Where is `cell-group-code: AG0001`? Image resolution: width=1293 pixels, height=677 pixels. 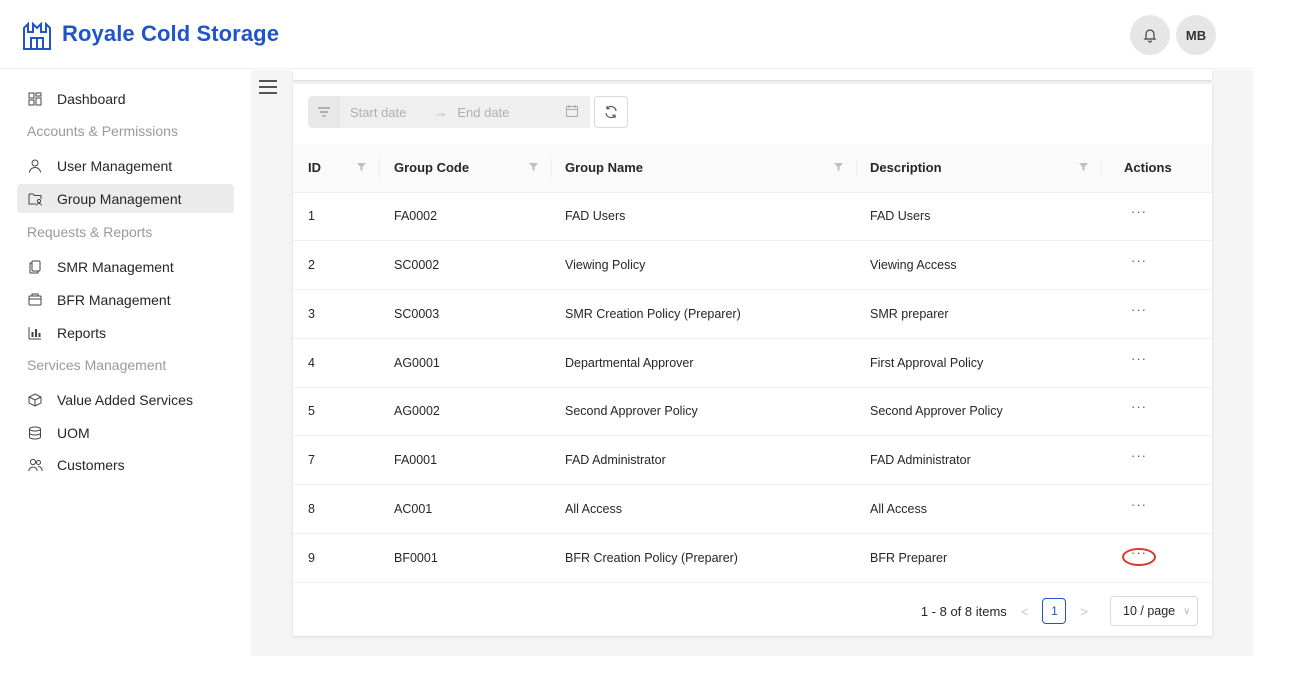 cell-group-code: AG0001 is located at coordinates (466, 363).